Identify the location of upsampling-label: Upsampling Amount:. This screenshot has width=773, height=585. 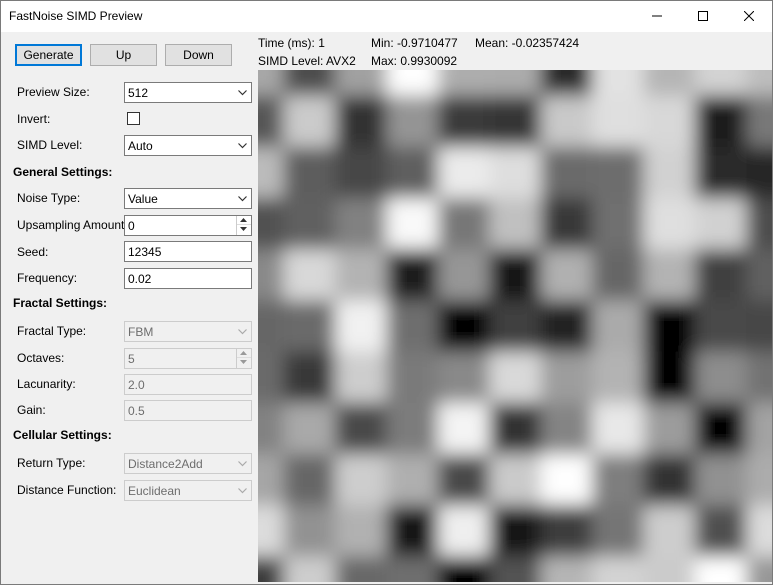
(72, 225).